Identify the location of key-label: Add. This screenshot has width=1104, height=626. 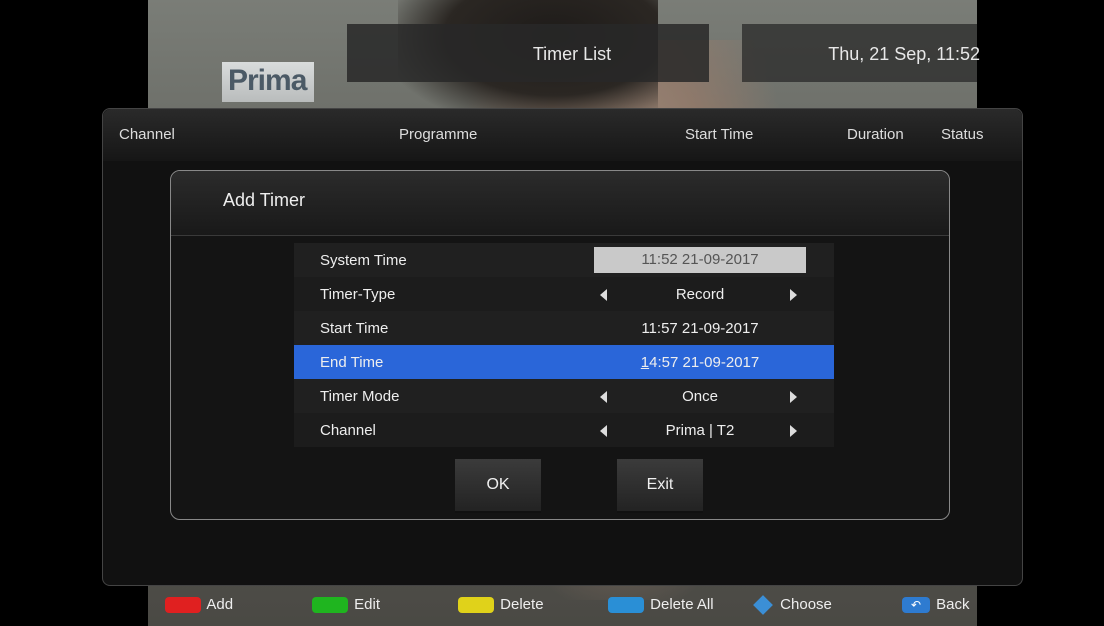
(220, 604).